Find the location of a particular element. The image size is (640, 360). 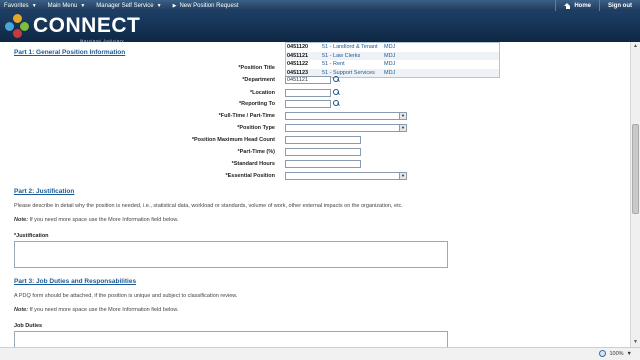

scroll-up-icon: ▲ is located at coordinates (635, 46).